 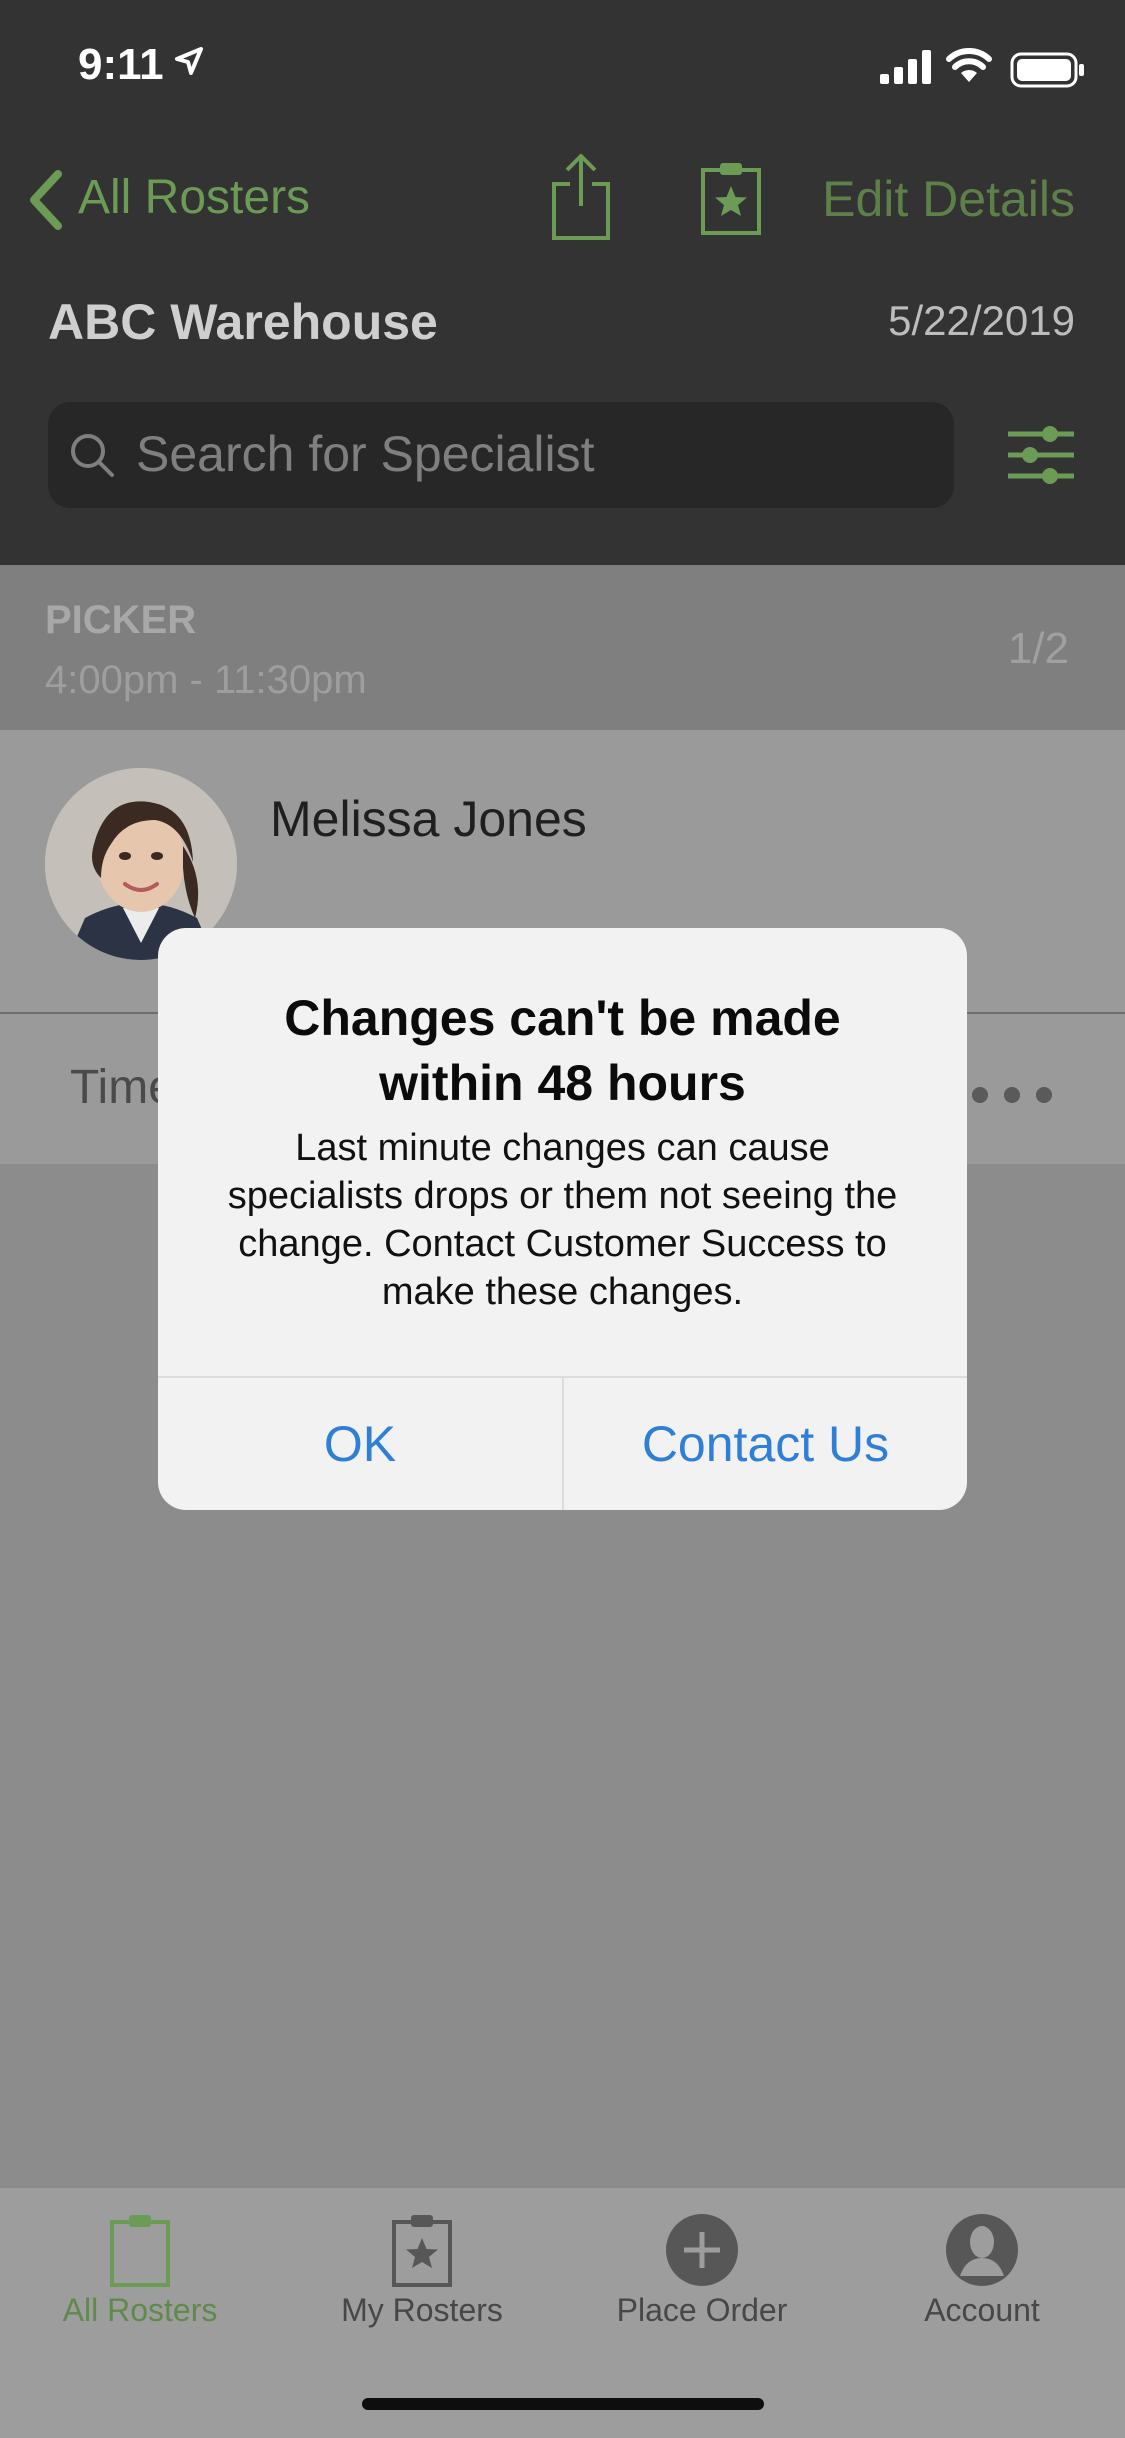 I want to click on edit-details-button: Edit Details, so click(x=948, y=199).